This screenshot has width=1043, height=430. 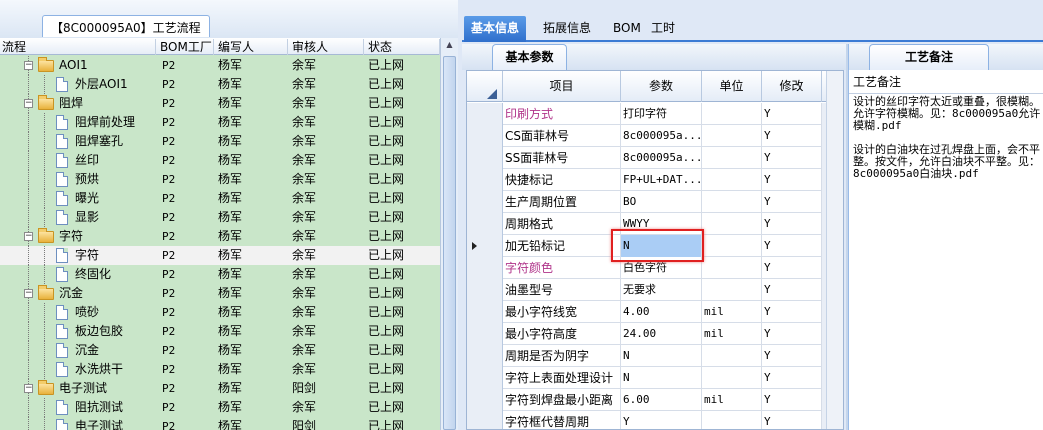 What do you see at coordinates (220, 369) in the screenshot?
I see `tree-item-row: 水洗烘干 P2 杨军 余军 已上网` at bounding box center [220, 369].